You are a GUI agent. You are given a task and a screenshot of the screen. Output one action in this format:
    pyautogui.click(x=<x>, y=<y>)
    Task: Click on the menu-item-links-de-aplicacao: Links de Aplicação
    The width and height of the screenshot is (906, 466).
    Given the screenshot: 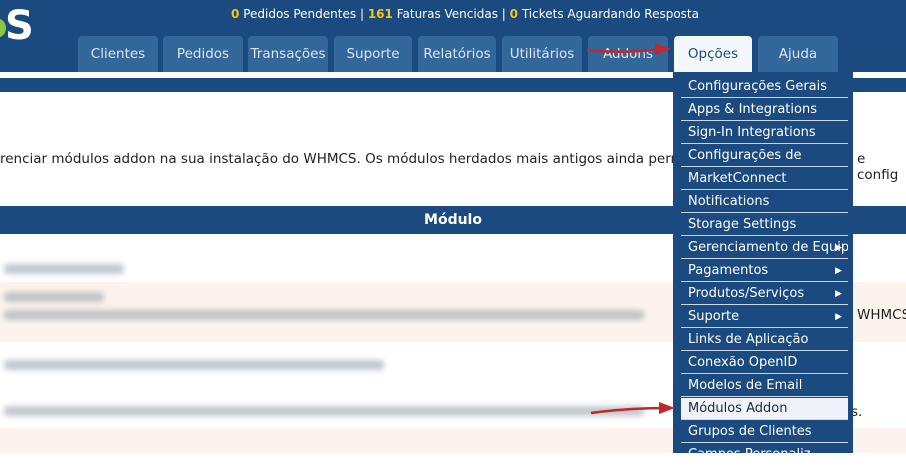 What is the action you would take?
    pyautogui.click(x=764, y=340)
    